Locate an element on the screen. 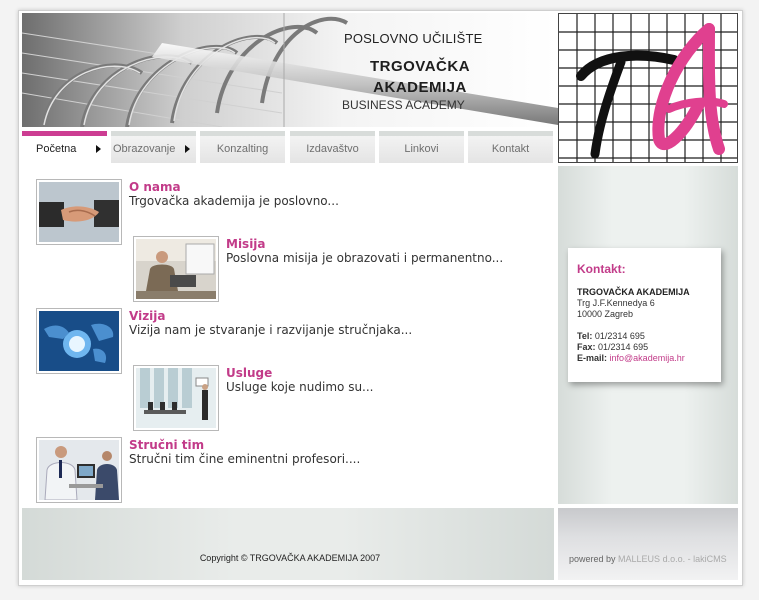 This screenshot has height=600, width=759. handshake-image is located at coordinates (79, 212).